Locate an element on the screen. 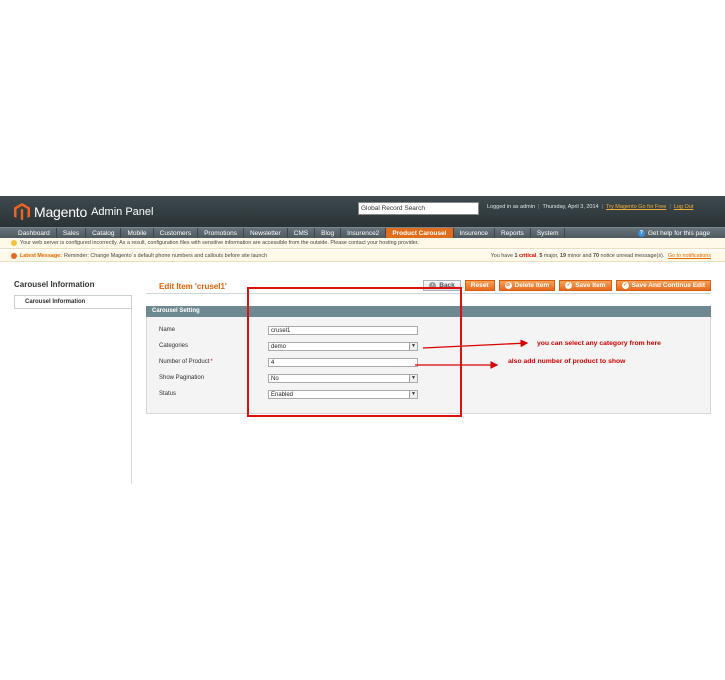 The width and height of the screenshot is (725, 680). nav-newsletter: Newsletter is located at coordinates (266, 233).